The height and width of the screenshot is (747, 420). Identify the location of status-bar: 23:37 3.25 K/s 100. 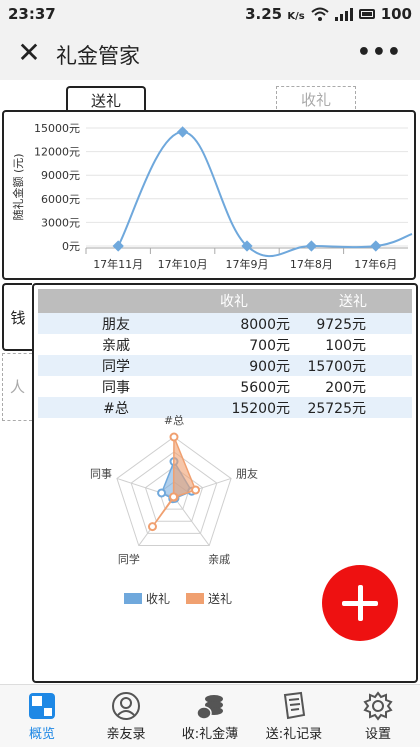
(210, 14).